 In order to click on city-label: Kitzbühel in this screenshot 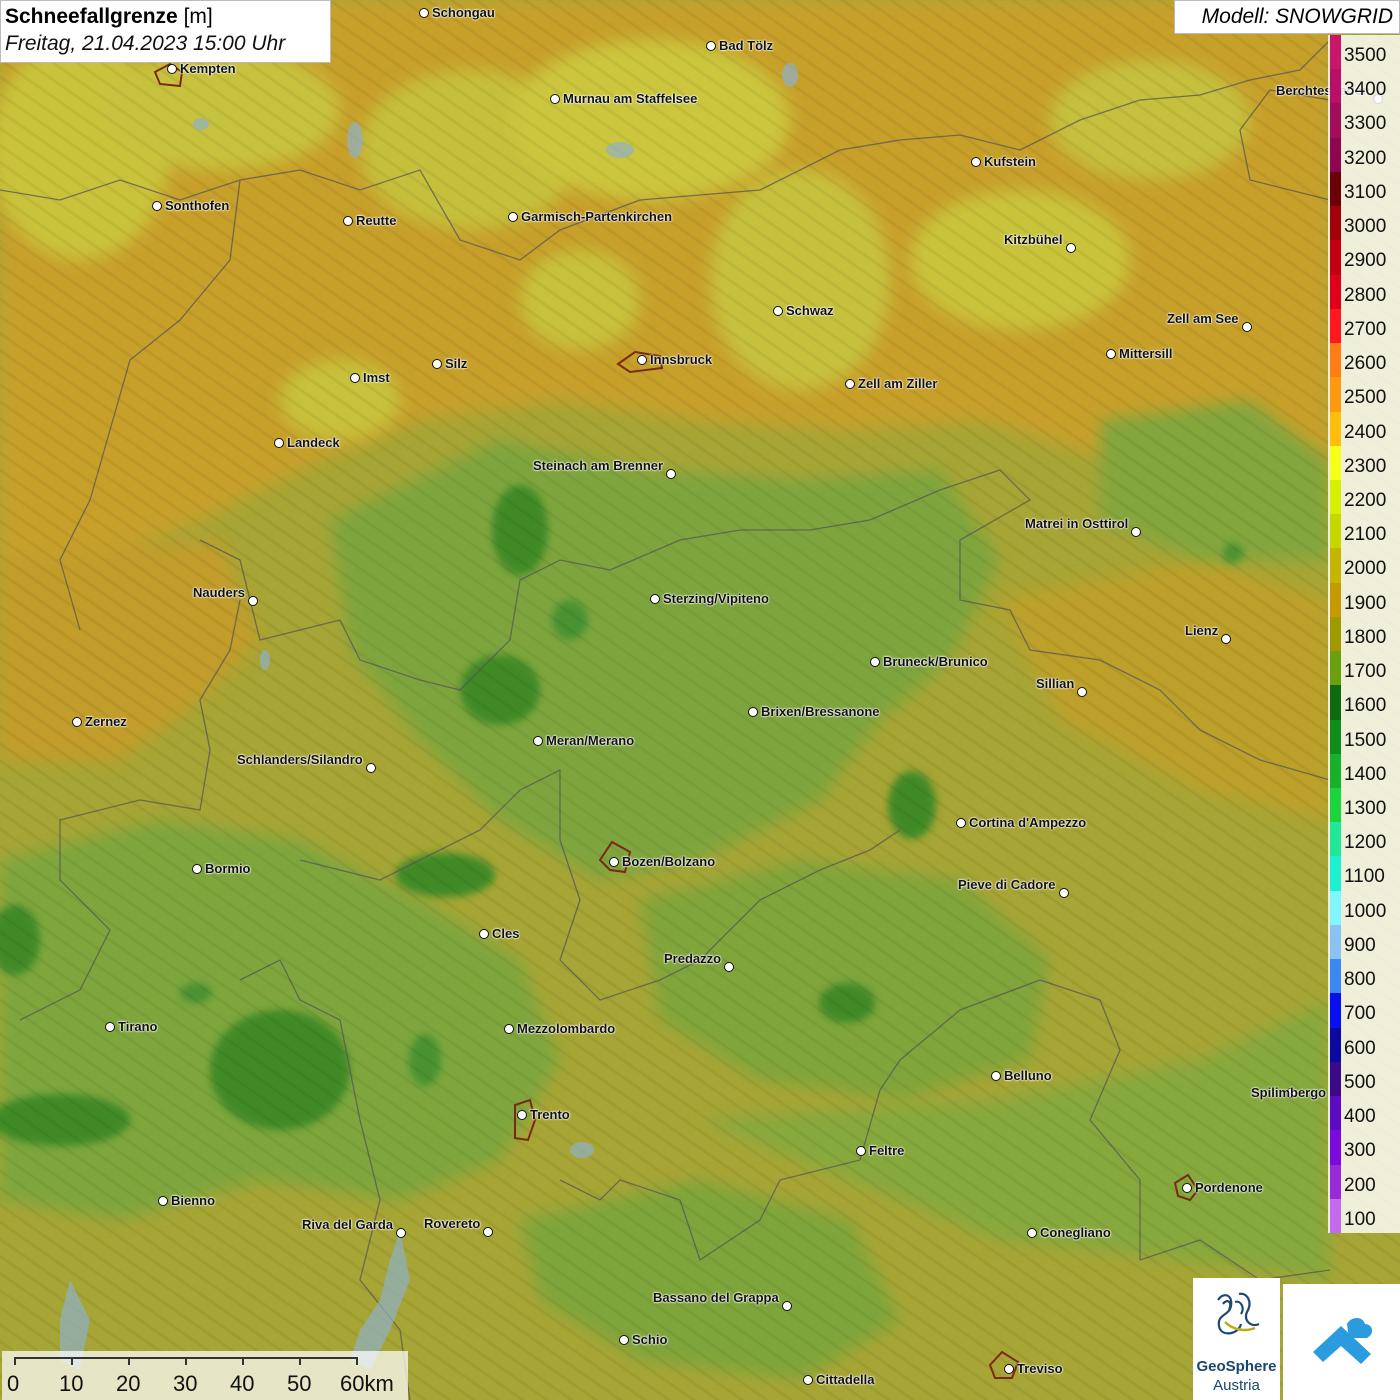, I will do `click(1033, 239)`.